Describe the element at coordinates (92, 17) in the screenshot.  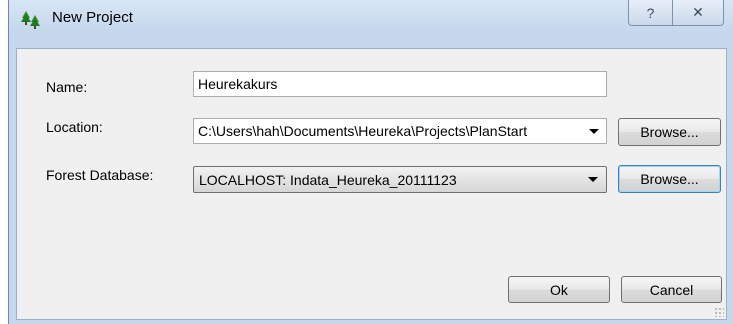
I see `window-title: New Project` at that location.